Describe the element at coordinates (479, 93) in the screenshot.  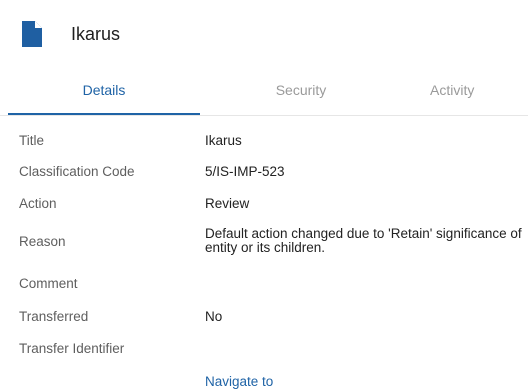
I see `tab-activity: Activity` at that location.